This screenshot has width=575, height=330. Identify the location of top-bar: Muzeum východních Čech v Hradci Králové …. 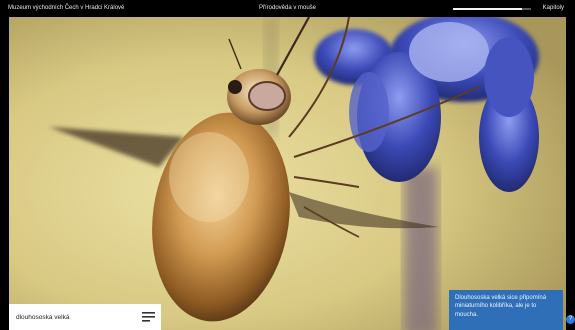
(287, 8).